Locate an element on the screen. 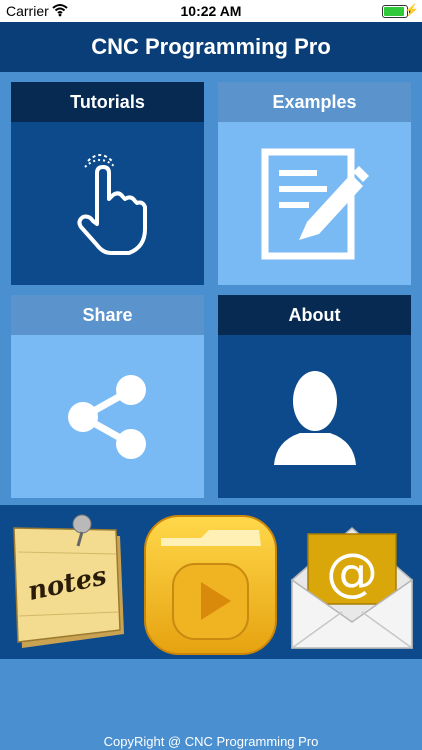 The width and height of the screenshot is (422, 750). copyright-footer: CopyRight @ CNC Programming Pro is located at coordinates (211, 741).